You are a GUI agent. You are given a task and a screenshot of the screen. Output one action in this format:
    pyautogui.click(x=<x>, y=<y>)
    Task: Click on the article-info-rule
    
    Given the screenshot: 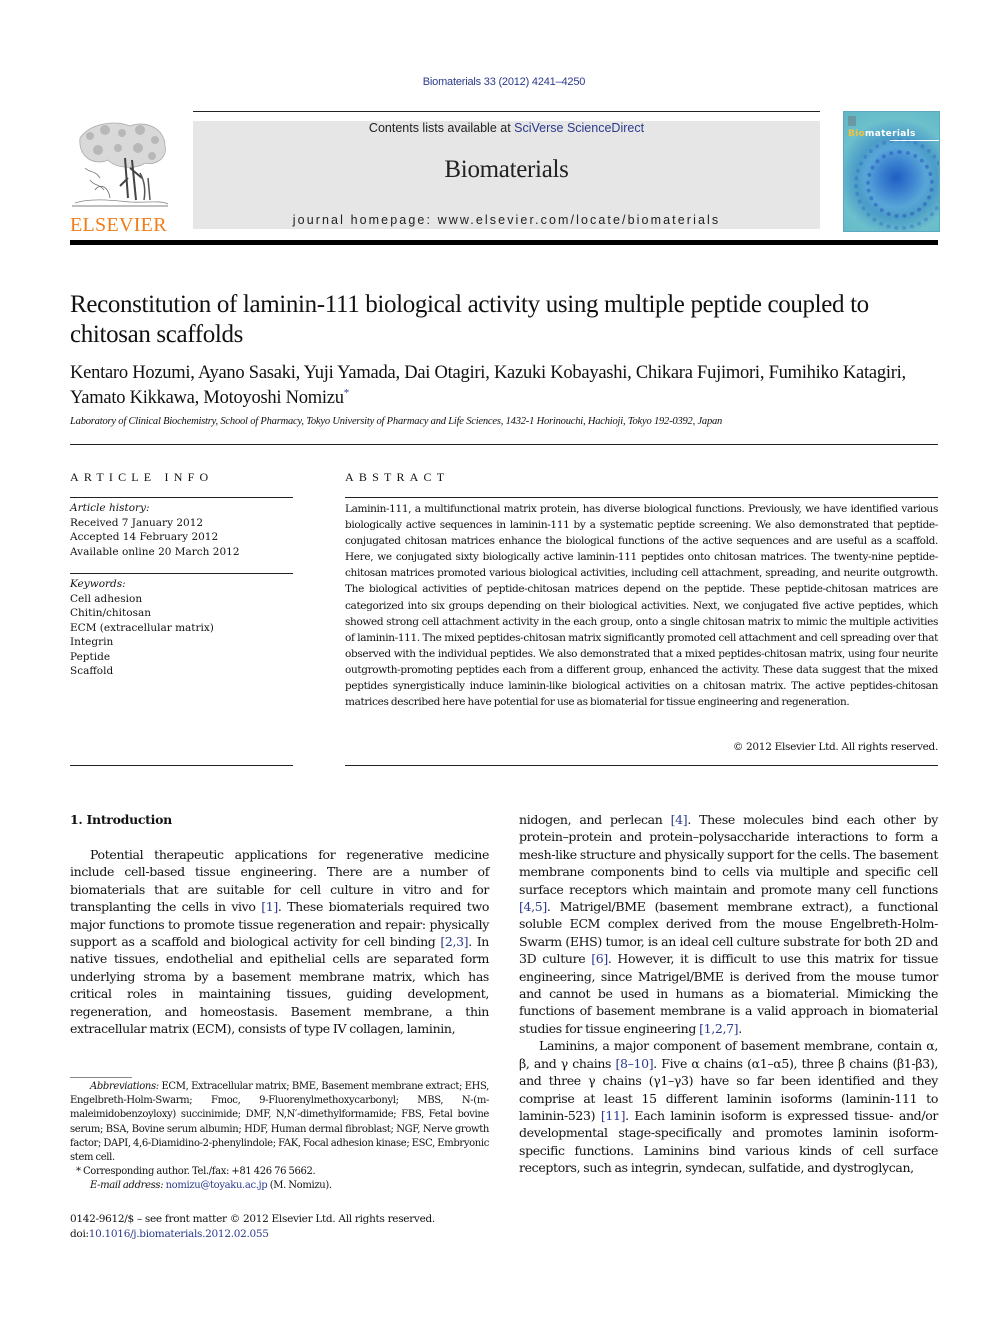 What is the action you would take?
    pyautogui.click(x=181, y=497)
    